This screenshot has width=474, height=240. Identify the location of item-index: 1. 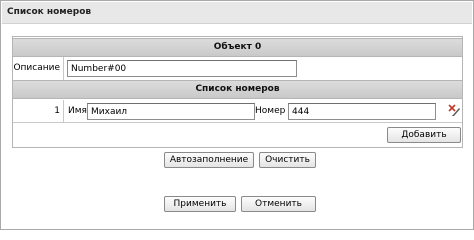
(38, 111).